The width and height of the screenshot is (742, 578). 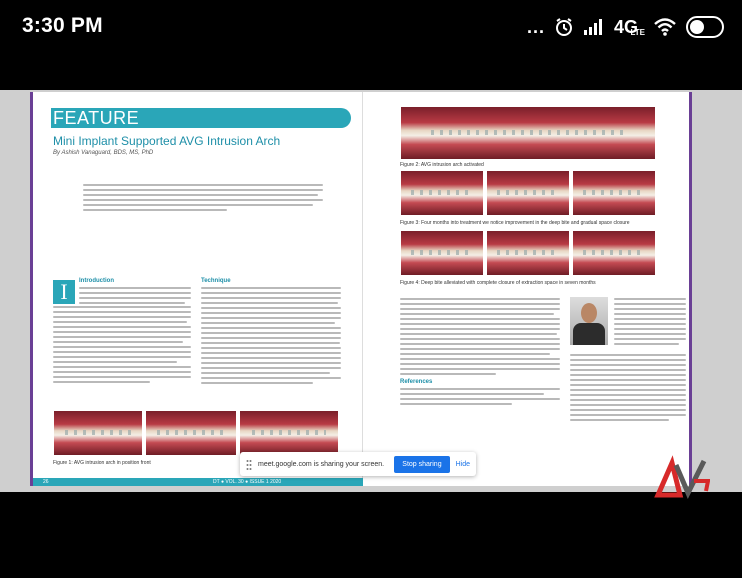 What do you see at coordinates (203, 199) in the screenshot?
I see `abstract-text` at bounding box center [203, 199].